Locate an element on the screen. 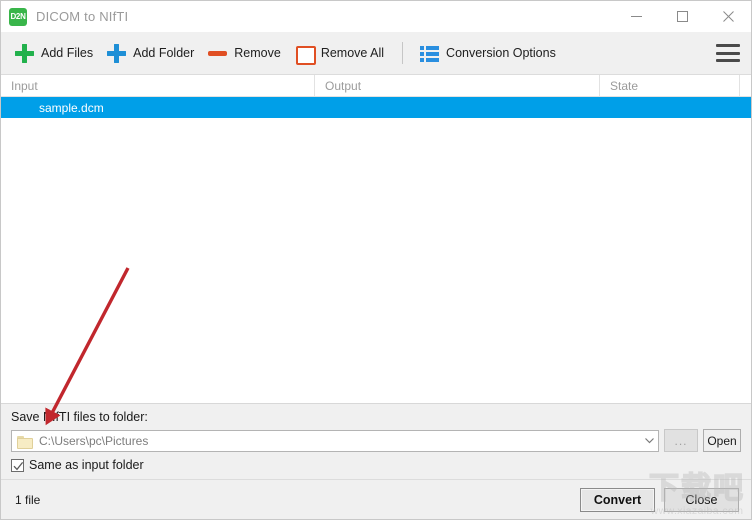 This screenshot has width=752, height=520. maximize-icon is located at coordinates (682, 16).